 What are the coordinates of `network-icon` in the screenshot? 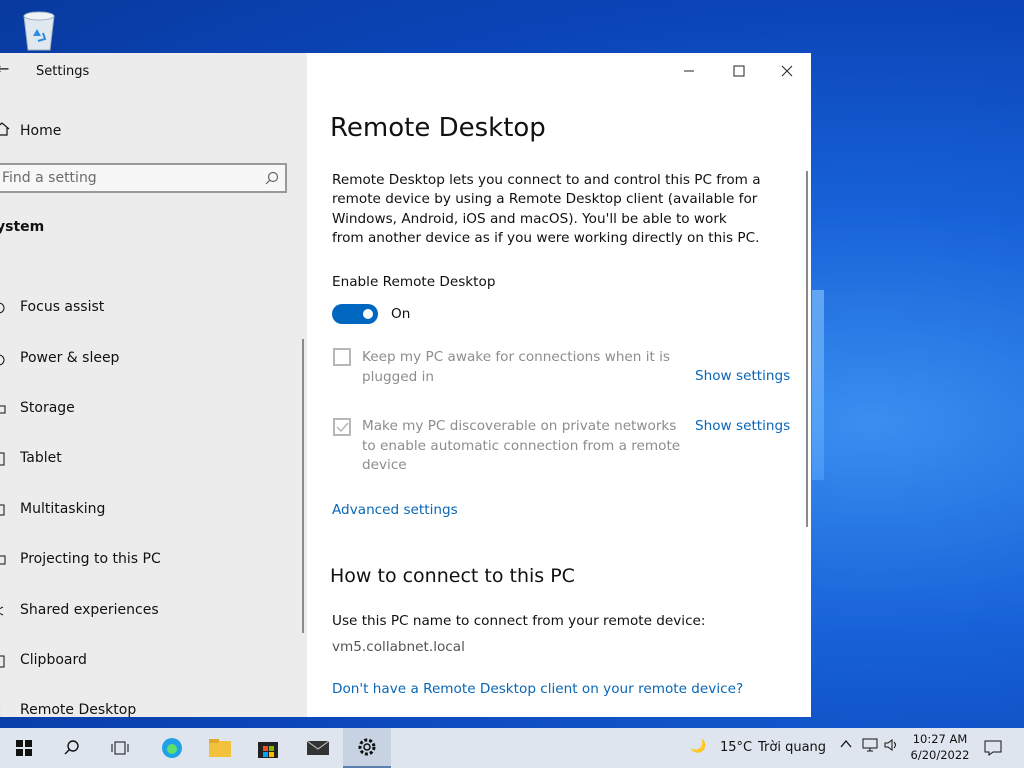 It's located at (870, 747).